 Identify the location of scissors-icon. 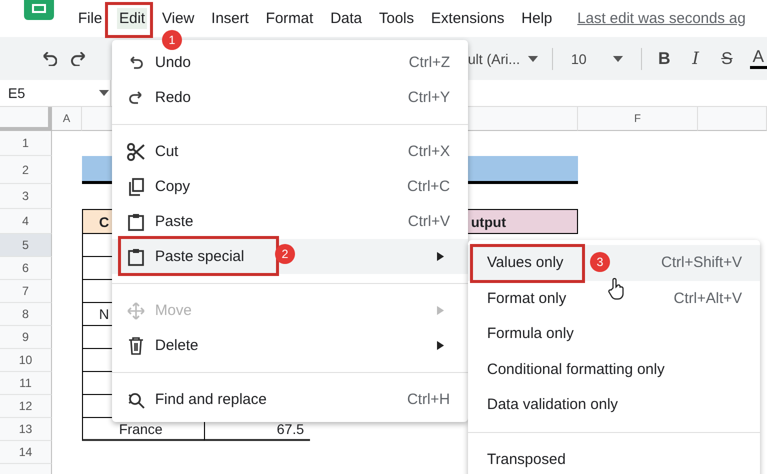
(136, 151).